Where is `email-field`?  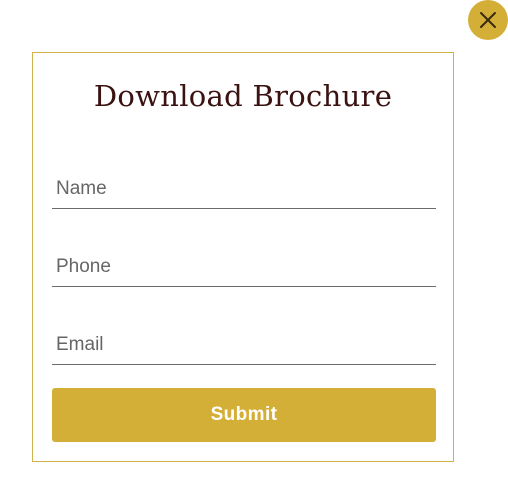
email-field is located at coordinates (244, 344).